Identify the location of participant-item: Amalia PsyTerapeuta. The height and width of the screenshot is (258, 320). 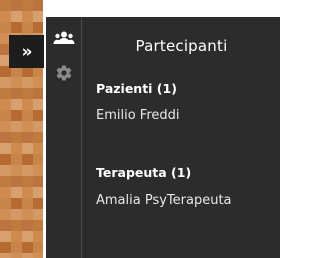
(164, 200).